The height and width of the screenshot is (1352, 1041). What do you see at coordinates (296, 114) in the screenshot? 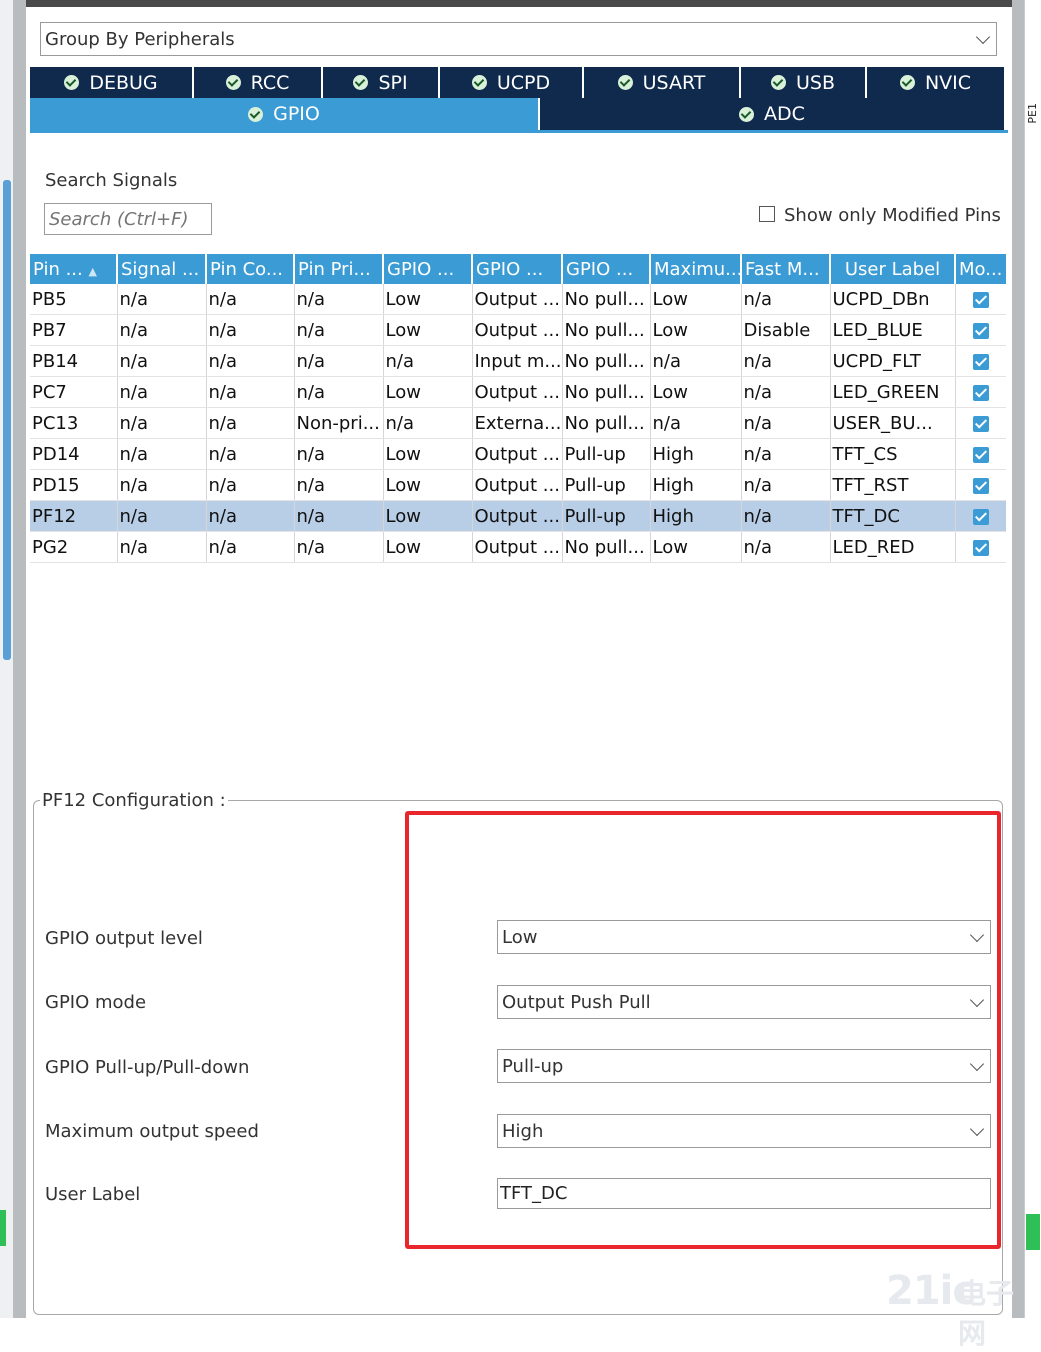
I see `tab-label: GPIO` at bounding box center [296, 114].